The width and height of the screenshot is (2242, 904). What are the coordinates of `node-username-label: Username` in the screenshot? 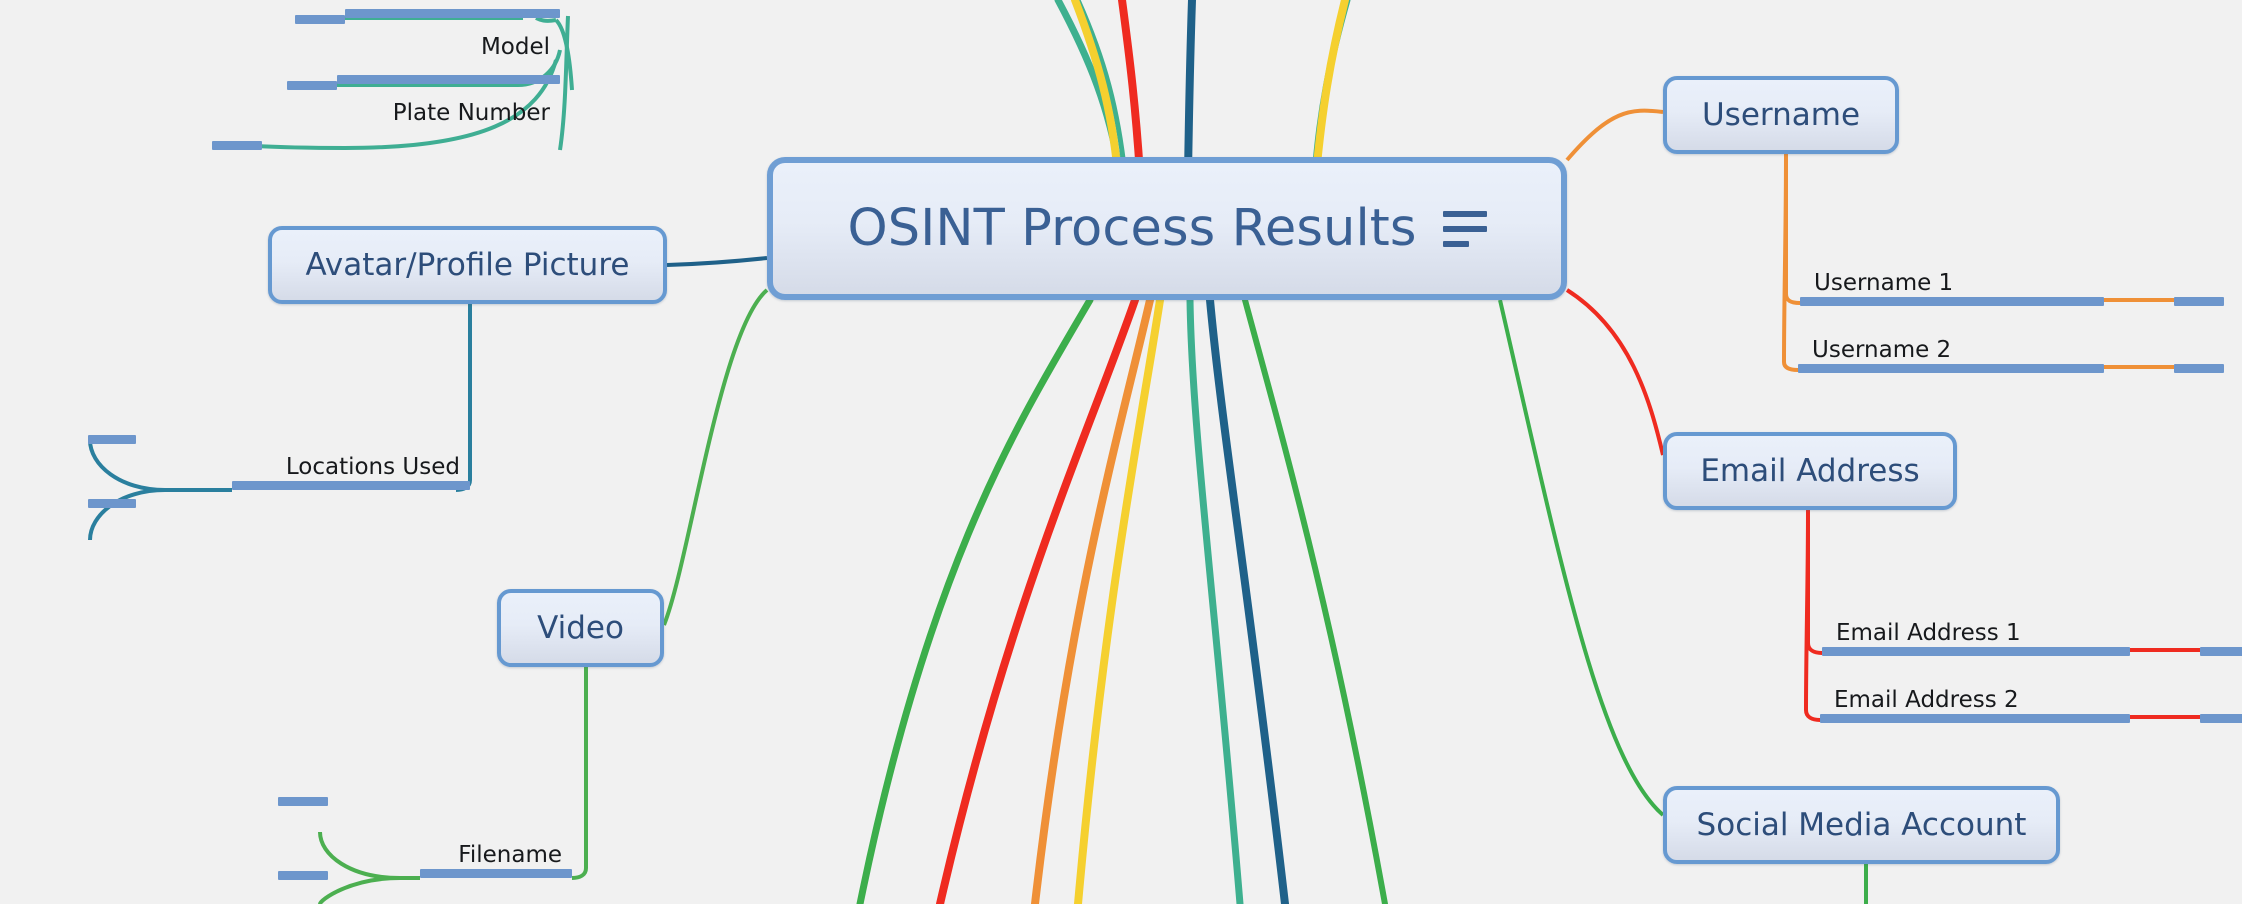 It's located at (1781, 115).